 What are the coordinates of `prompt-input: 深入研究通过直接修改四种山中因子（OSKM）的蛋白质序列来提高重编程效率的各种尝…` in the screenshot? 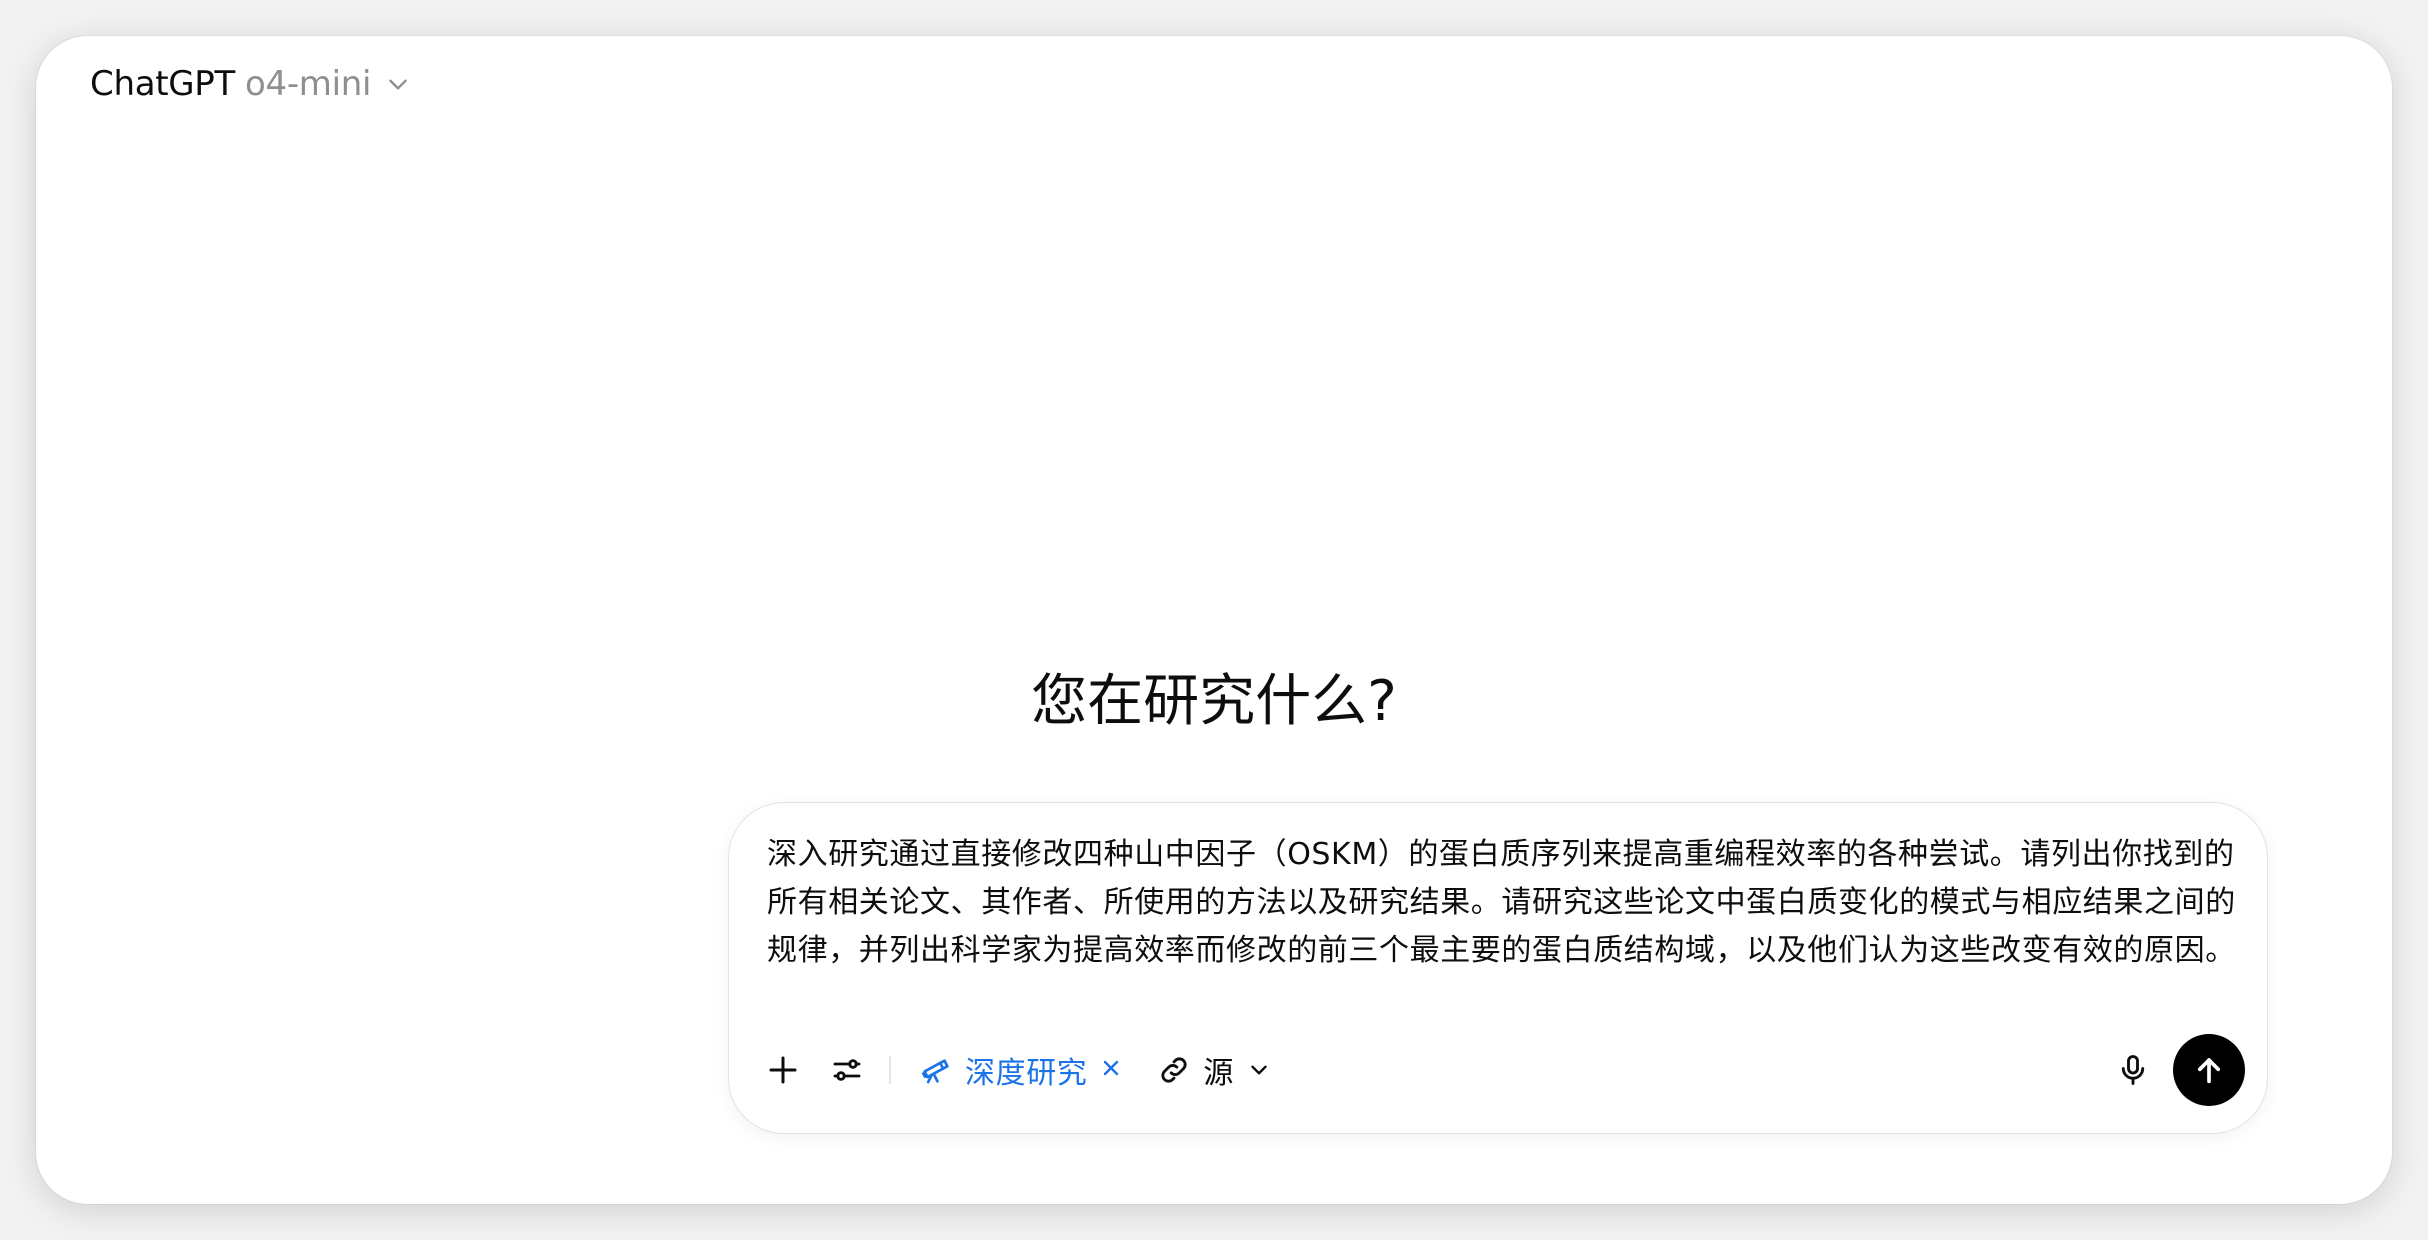 It's located at (1505, 903).